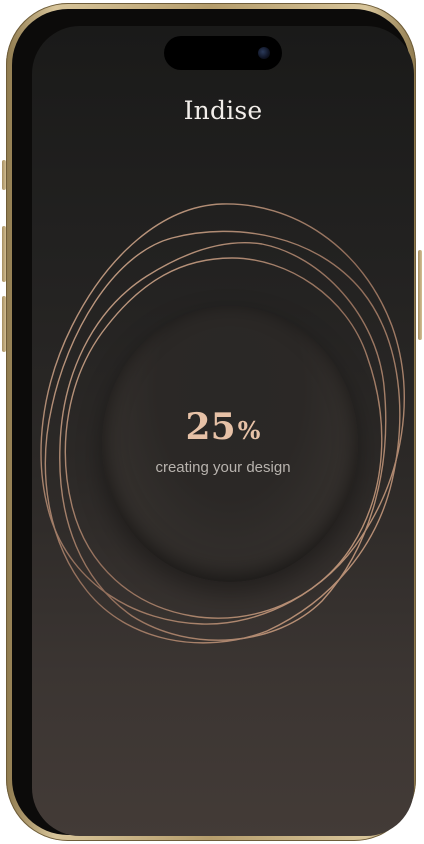  What do you see at coordinates (223, 467) in the screenshot?
I see `status-text: creating your design` at bounding box center [223, 467].